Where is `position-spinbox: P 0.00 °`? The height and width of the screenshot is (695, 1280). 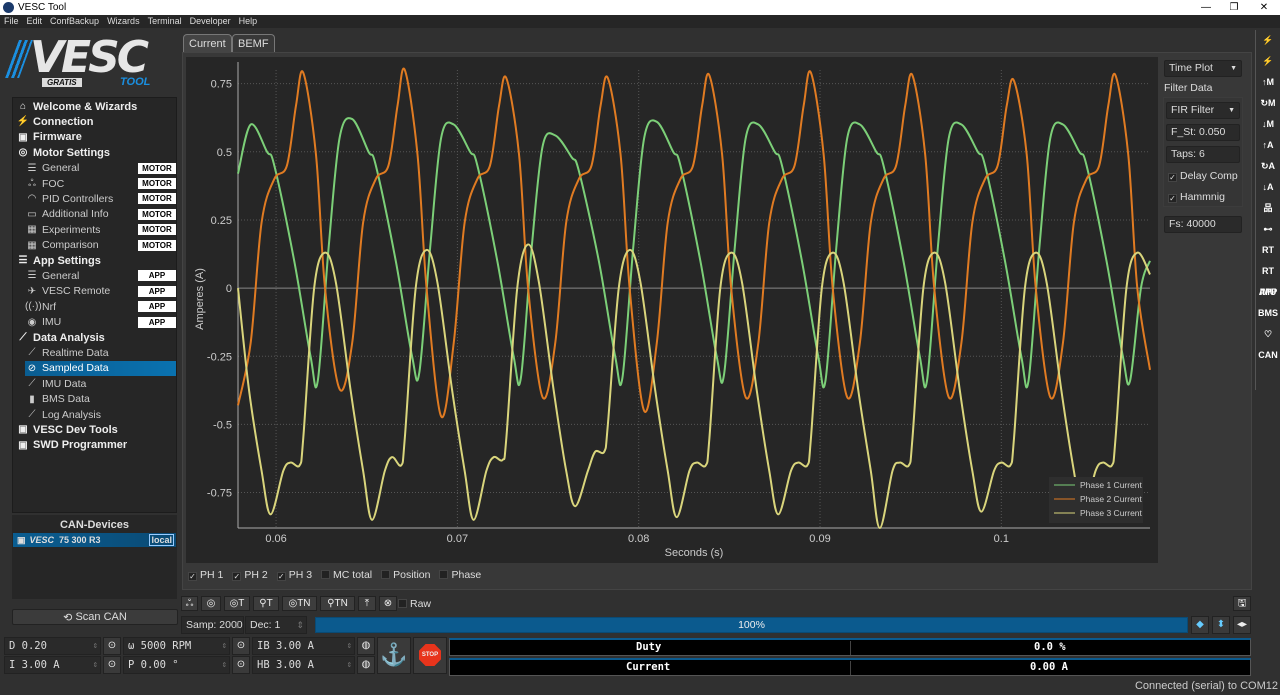
position-spinbox: P 0.00 ° is located at coordinates (176, 665).